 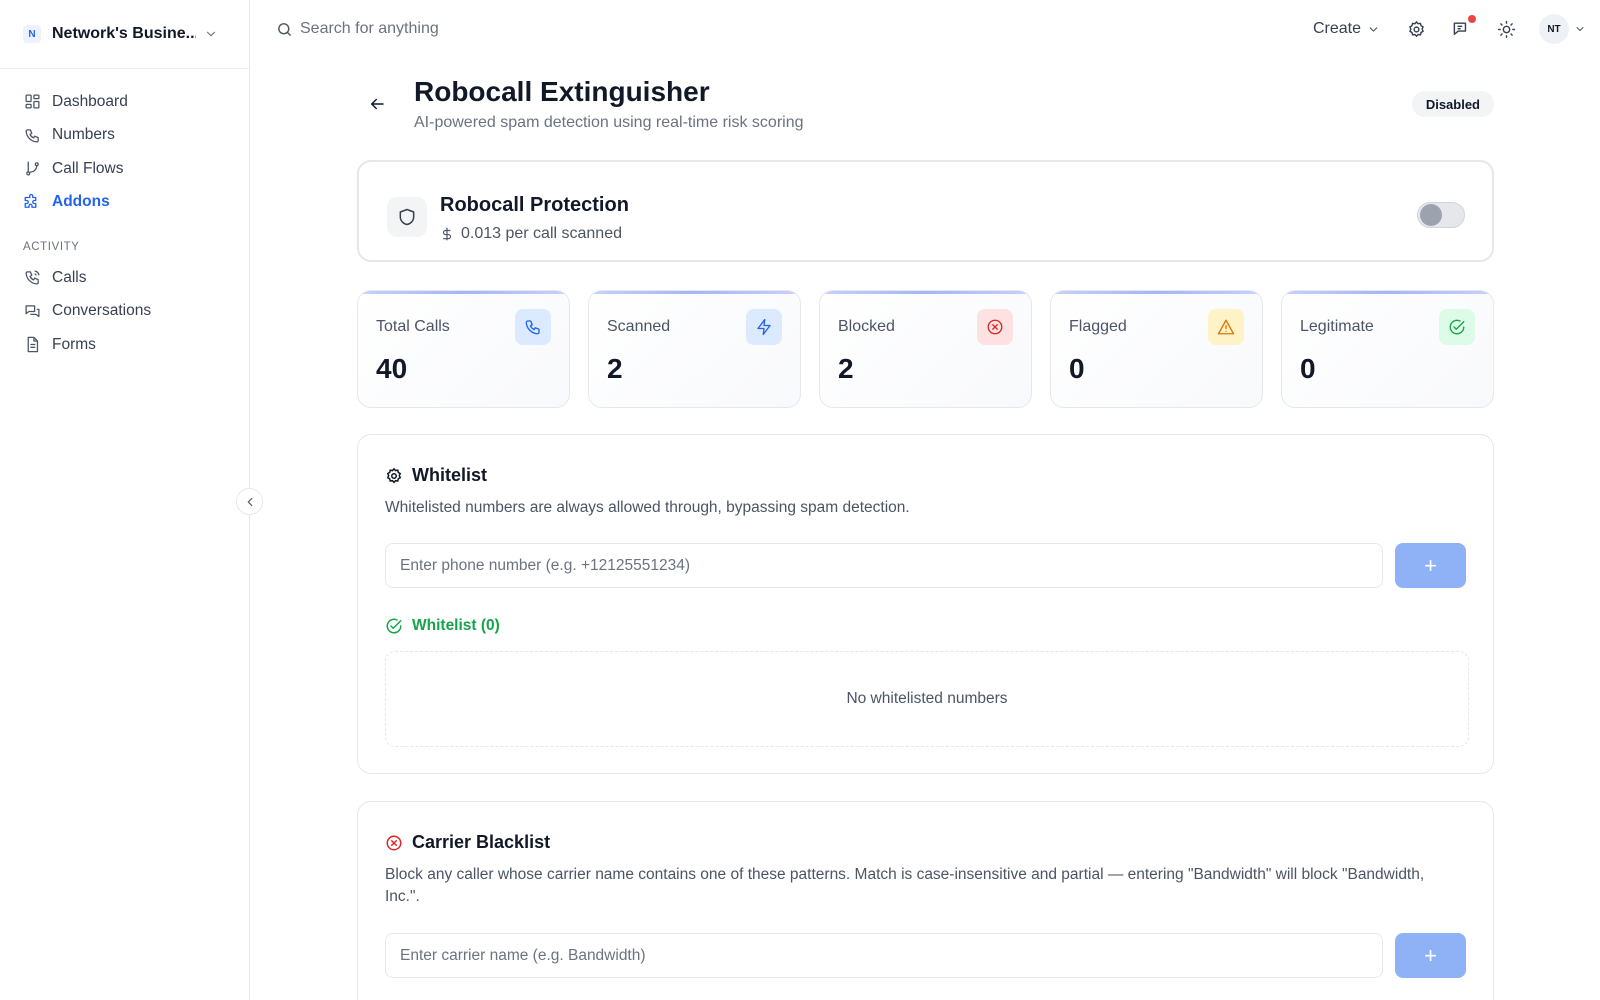 What do you see at coordinates (32, 102) in the screenshot?
I see `dashboard-icon` at bounding box center [32, 102].